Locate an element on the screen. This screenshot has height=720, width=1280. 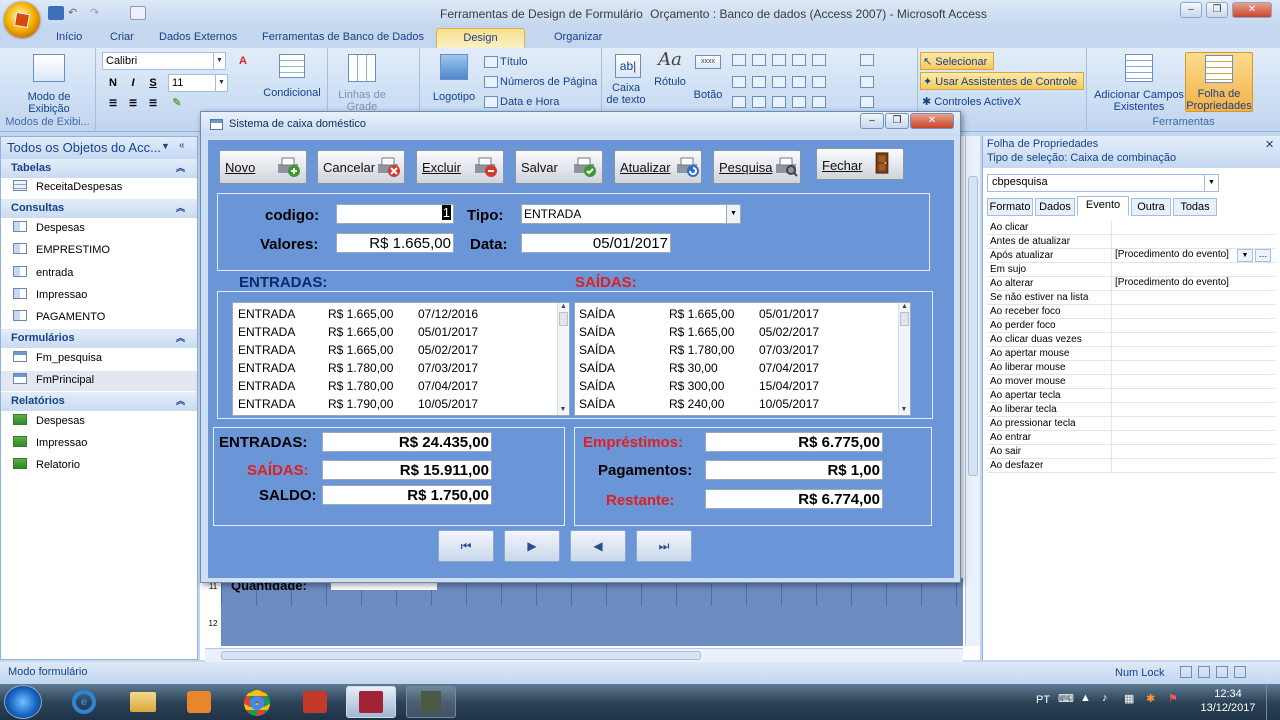
property-row: Ao entrar is located at coordinates (1131, 438).